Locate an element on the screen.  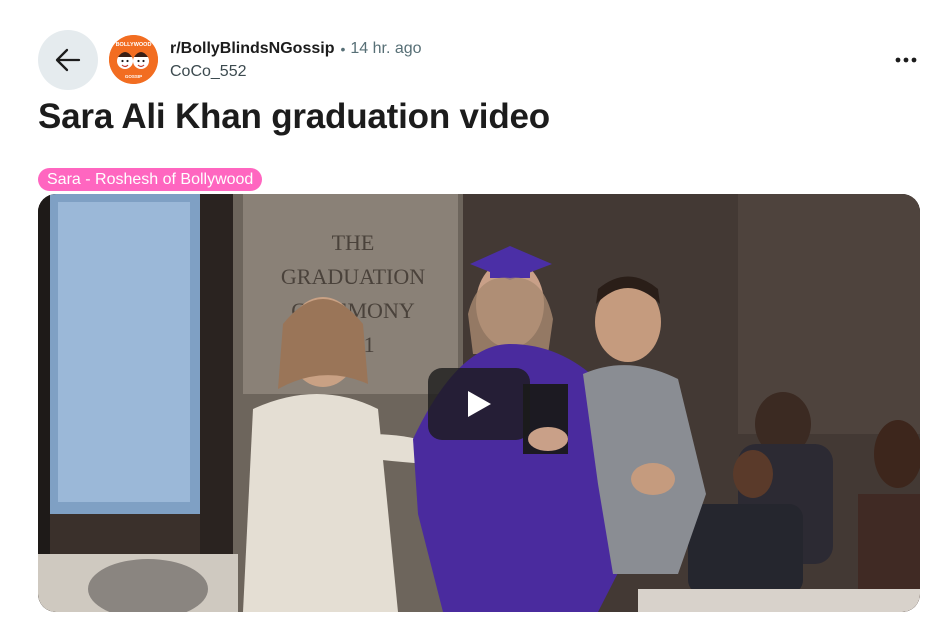
play-button is located at coordinates (479, 404).